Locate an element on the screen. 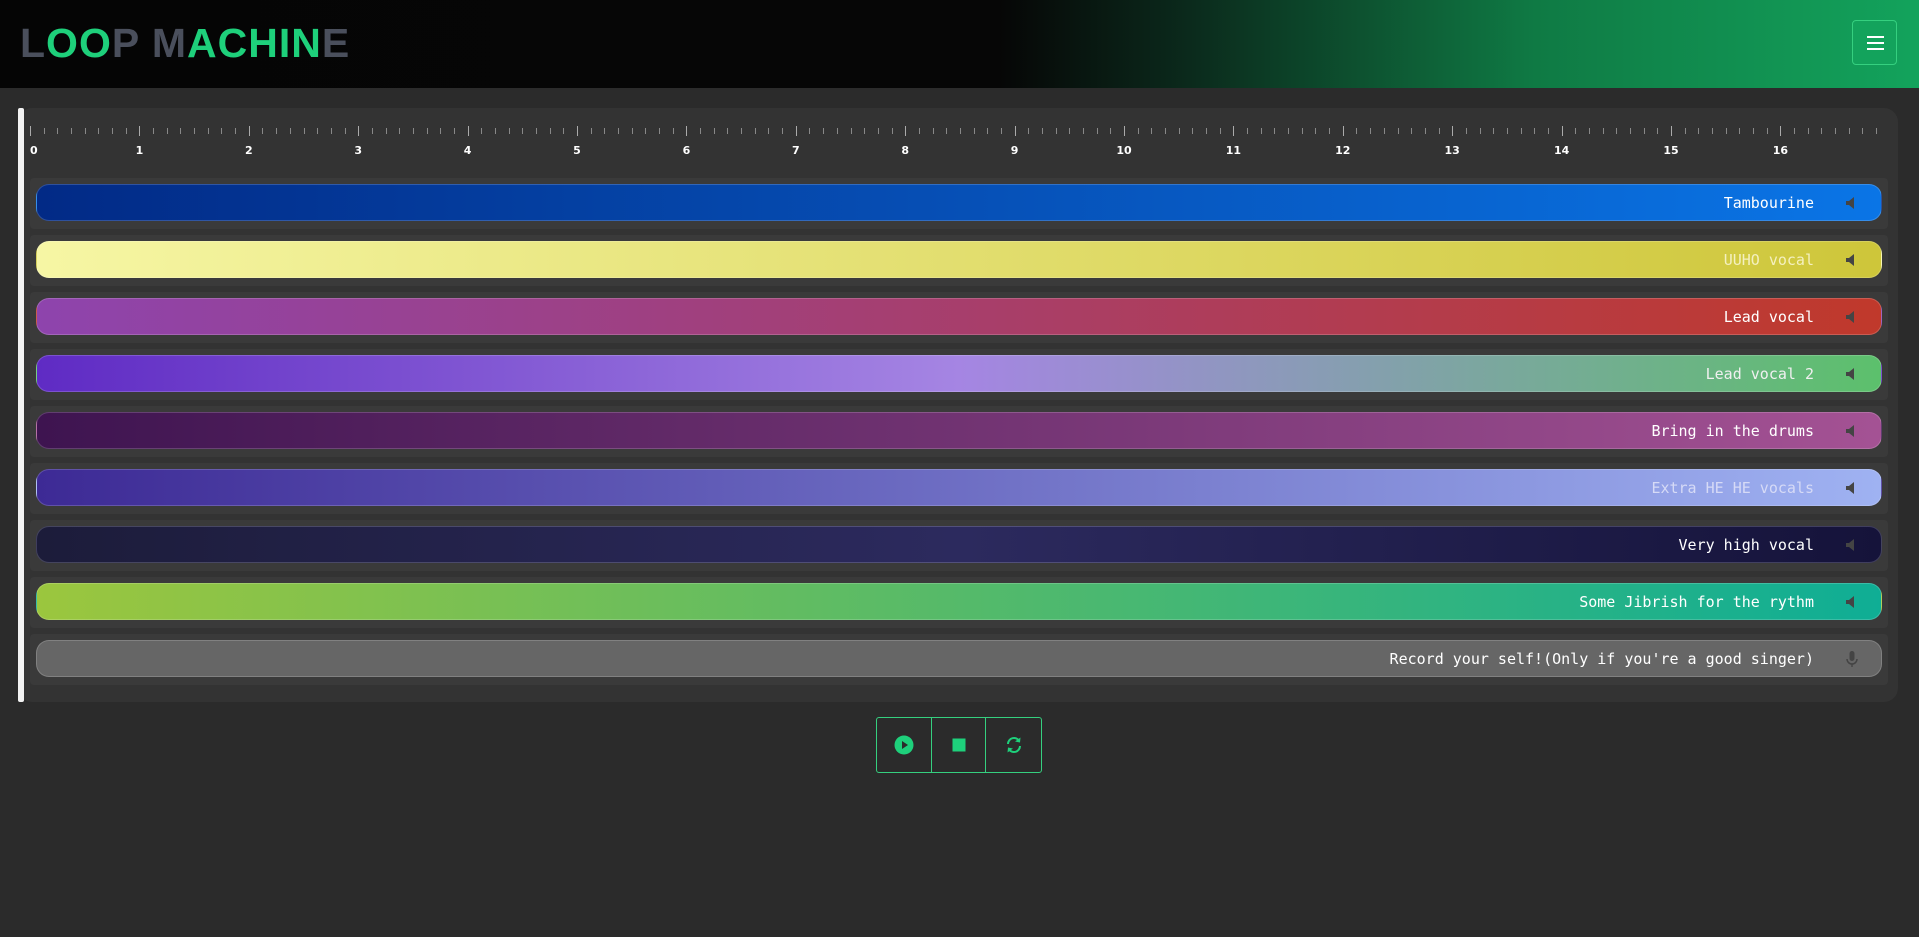 The image size is (1919, 937). ruler-tick-label: 8 is located at coordinates (905, 150).